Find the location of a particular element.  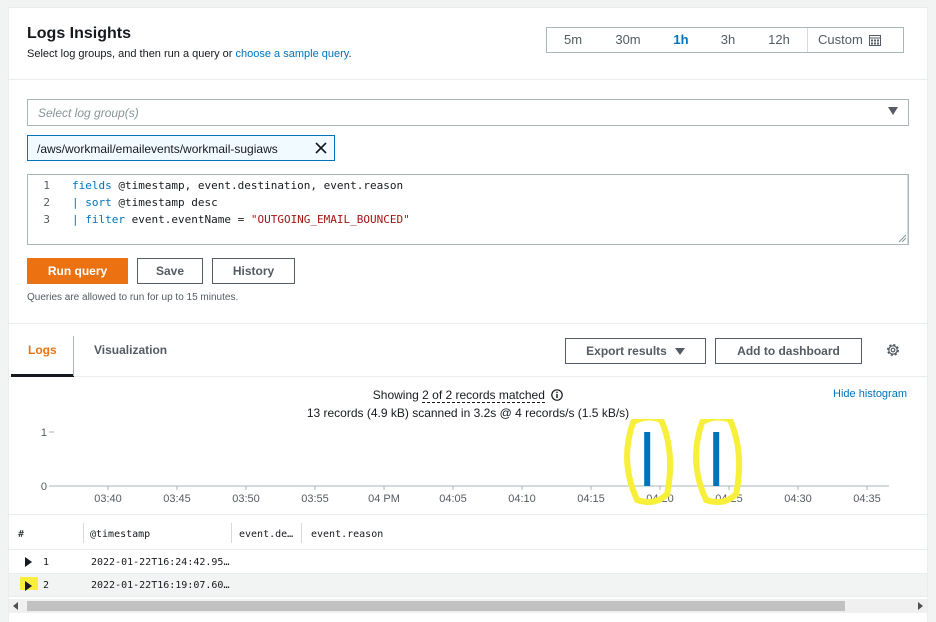

run-query-button: Run query is located at coordinates (77, 271).